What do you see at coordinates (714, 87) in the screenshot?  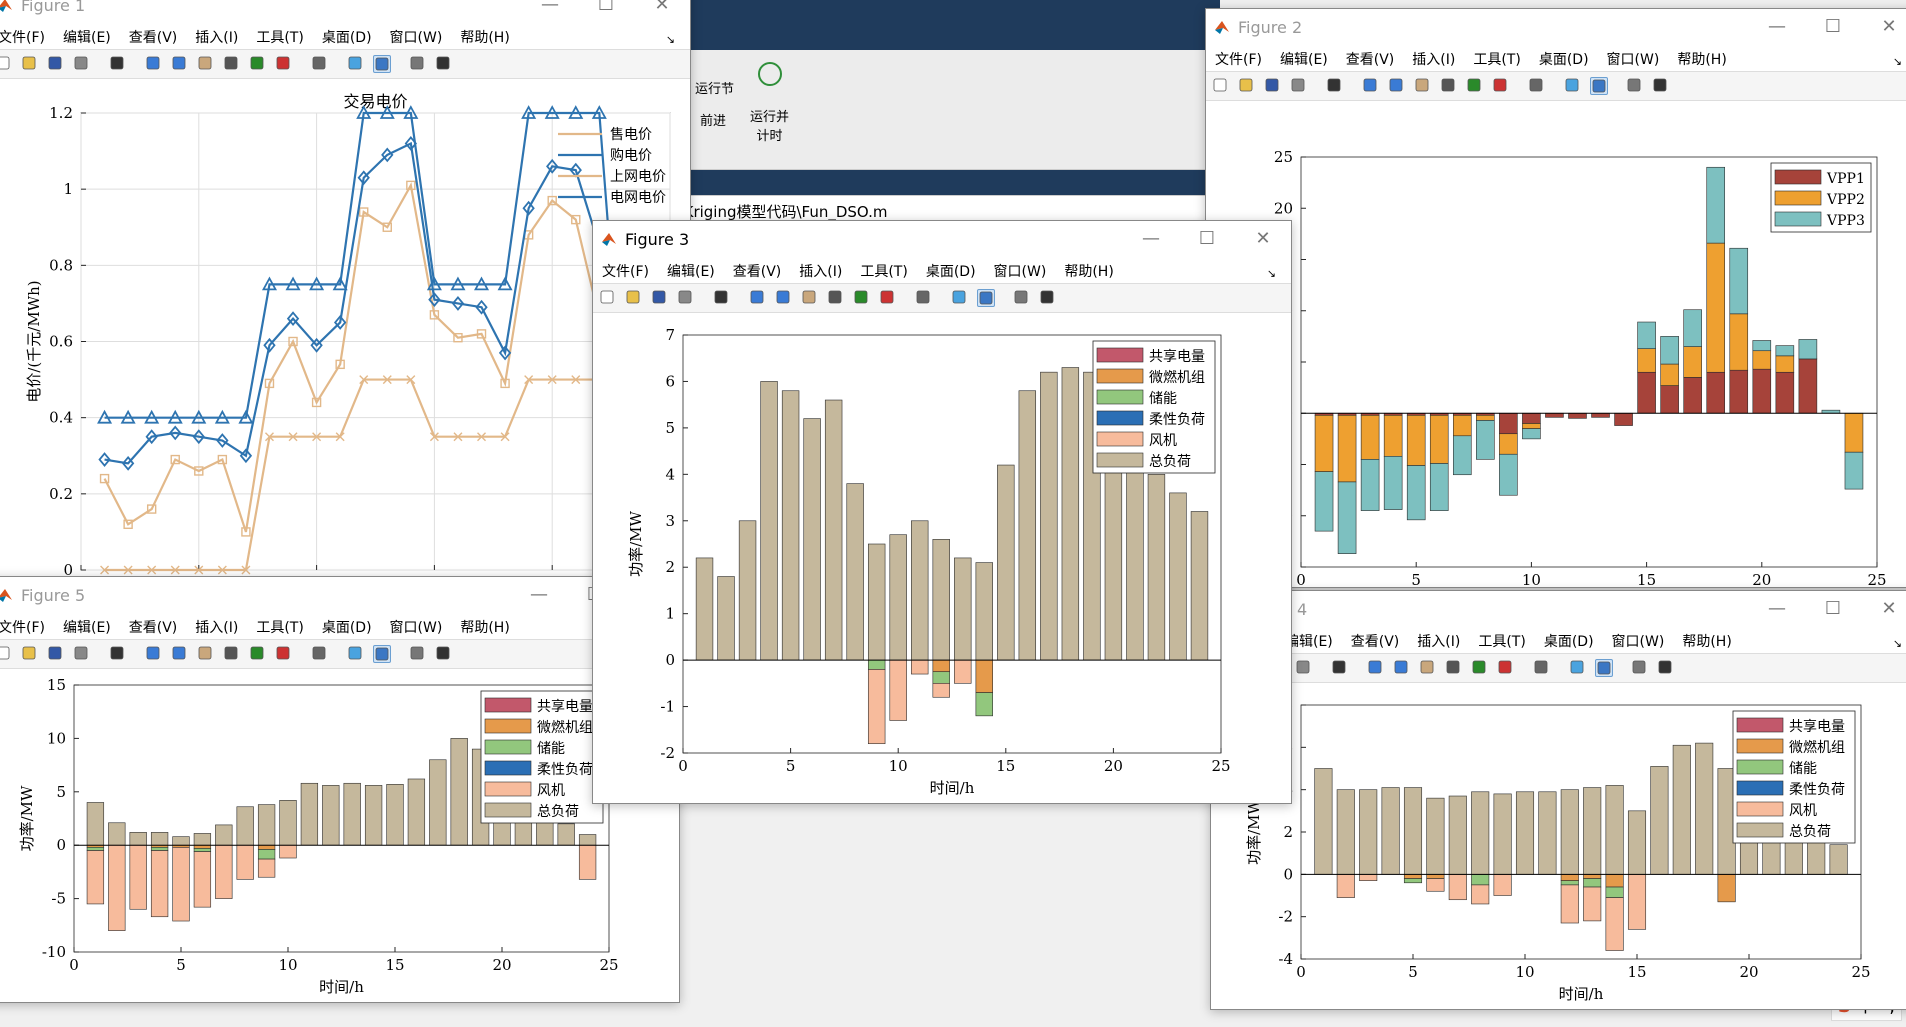 I see `run-section-button: 运行节` at bounding box center [714, 87].